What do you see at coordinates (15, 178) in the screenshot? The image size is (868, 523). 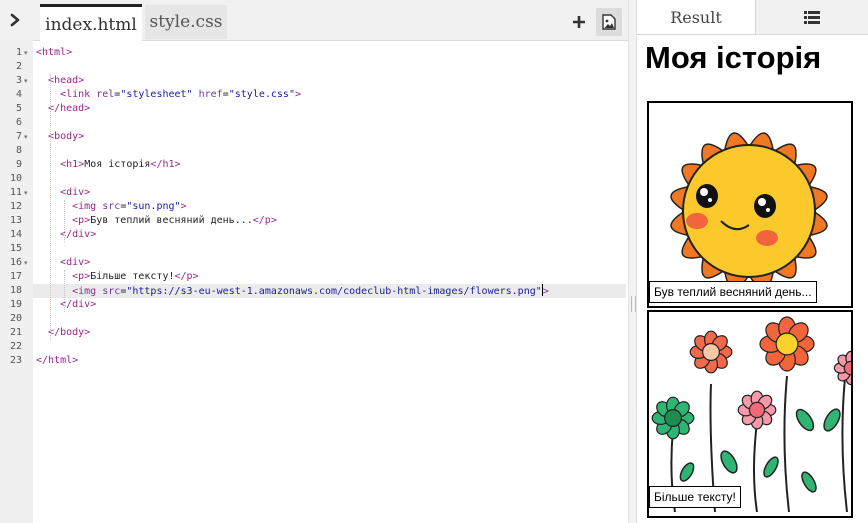 I see `line-number: 10` at bounding box center [15, 178].